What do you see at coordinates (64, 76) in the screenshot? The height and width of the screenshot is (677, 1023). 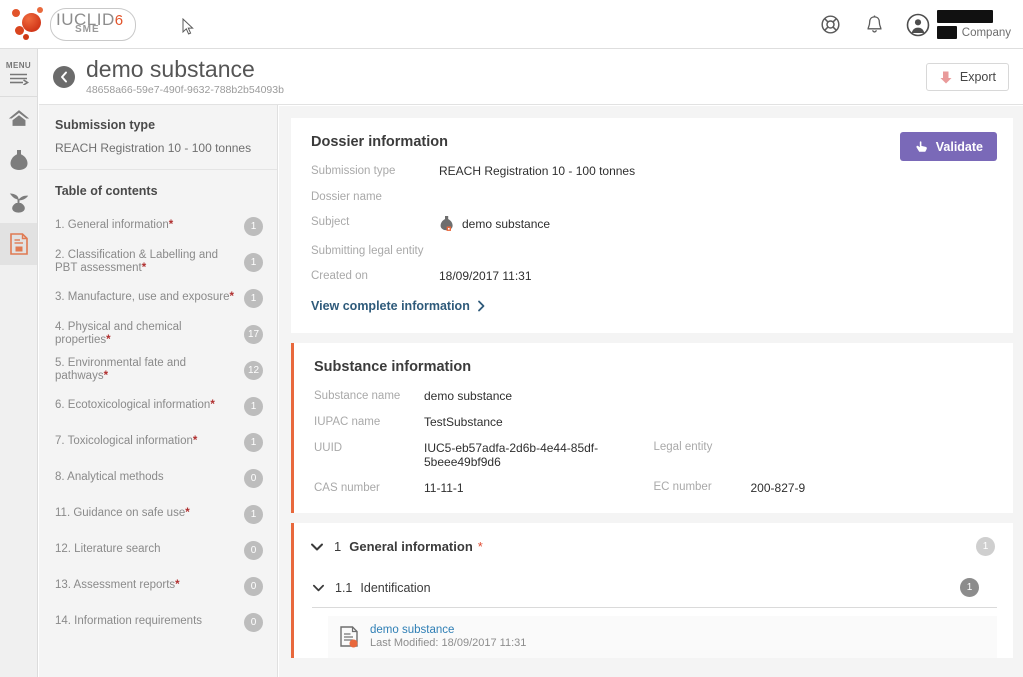 I see `back-button` at bounding box center [64, 76].